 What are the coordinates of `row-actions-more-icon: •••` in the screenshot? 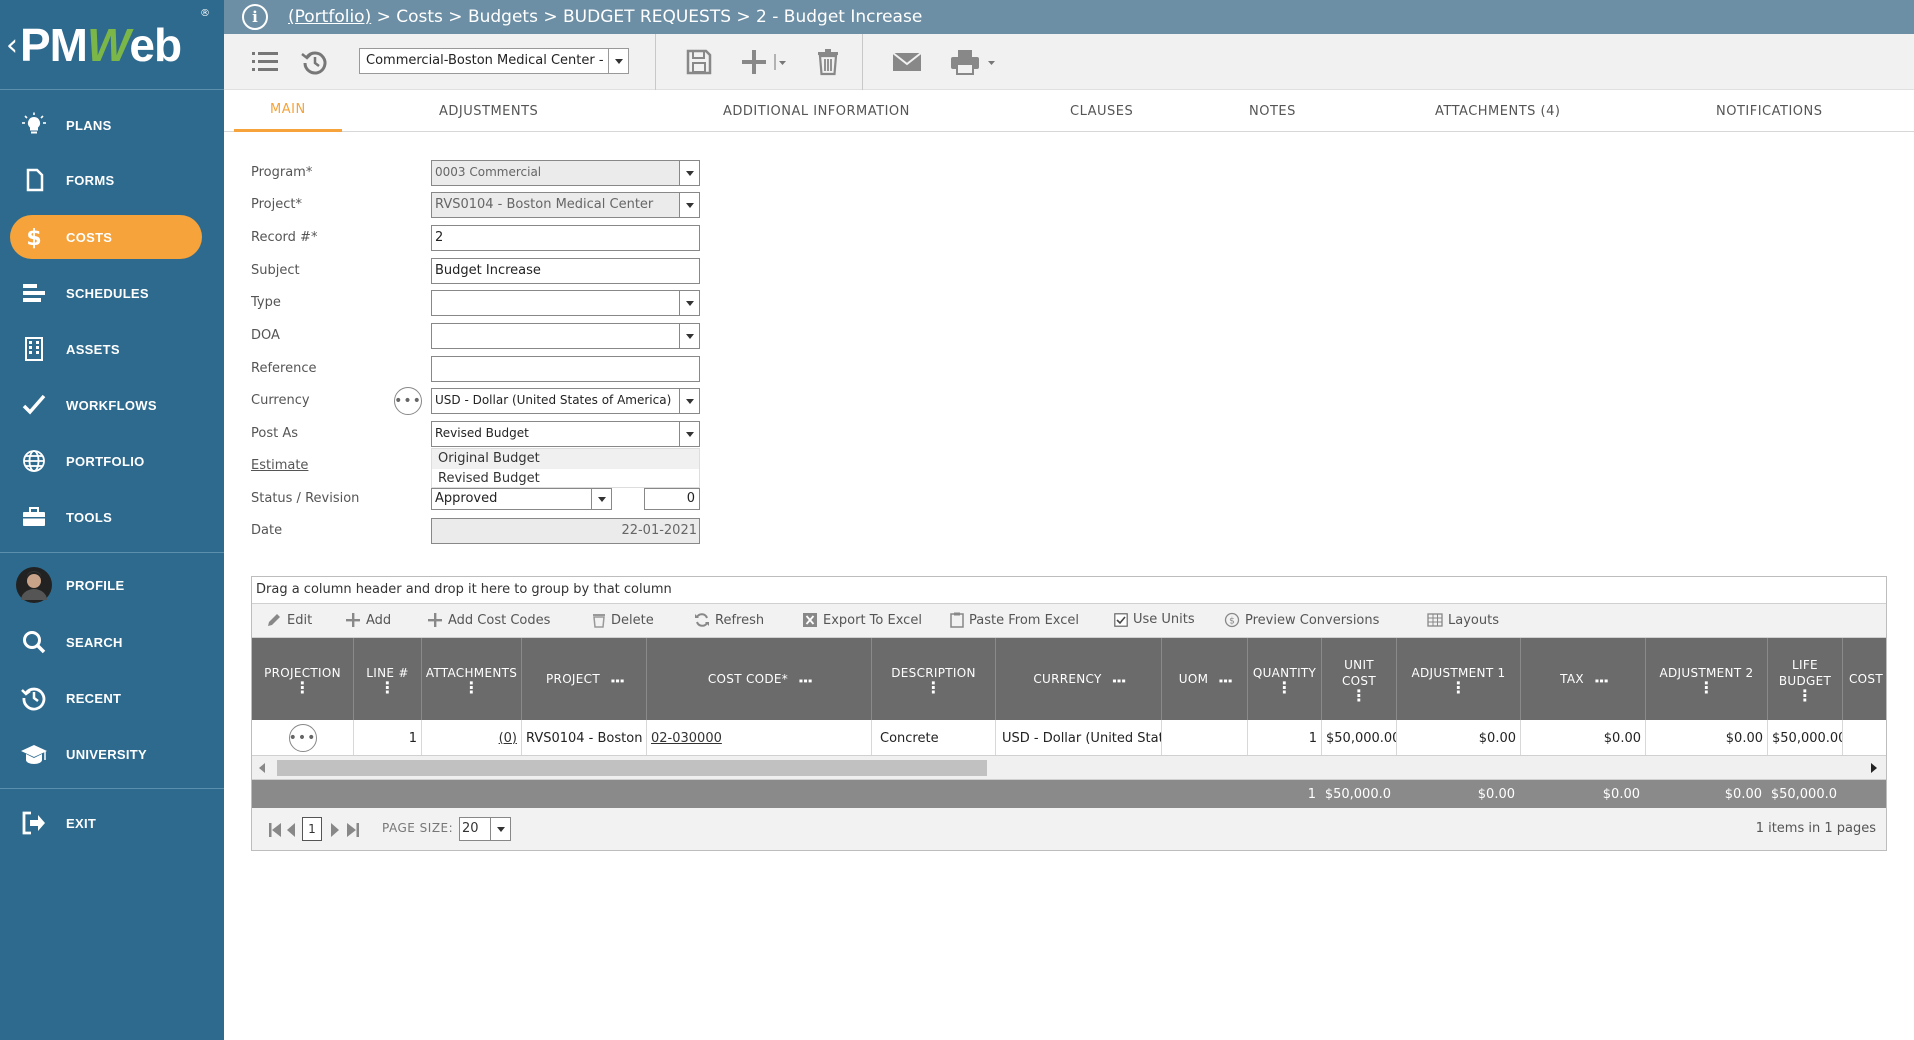 It's located at (302, 738).